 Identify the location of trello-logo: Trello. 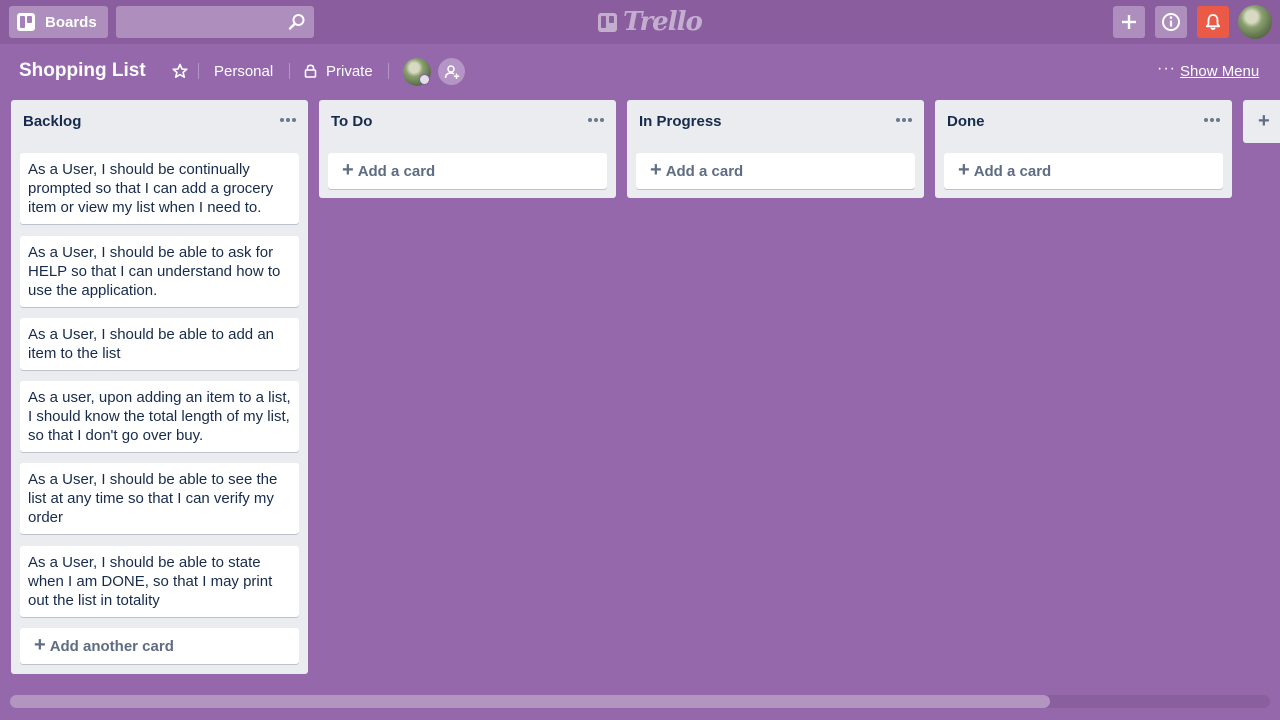
(650, 22).